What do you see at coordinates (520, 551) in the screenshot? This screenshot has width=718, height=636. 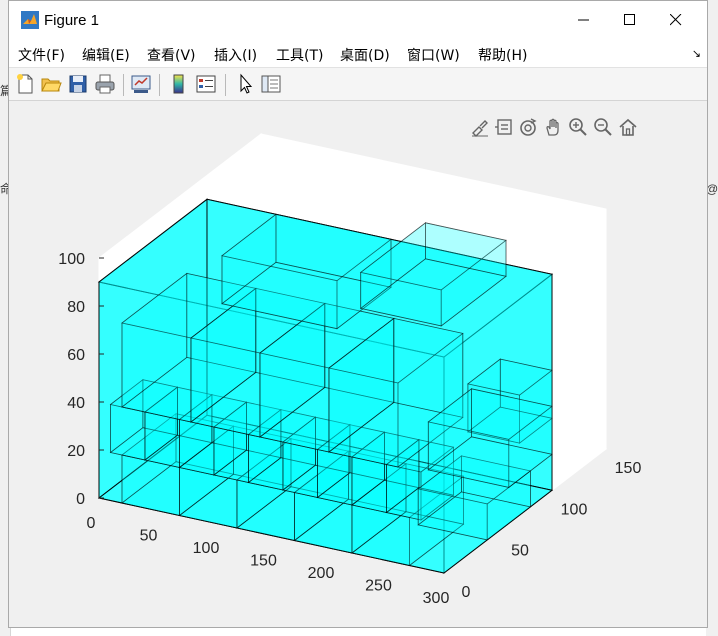 I see `y-tick-label: 50` at bounding box center [520, 551].